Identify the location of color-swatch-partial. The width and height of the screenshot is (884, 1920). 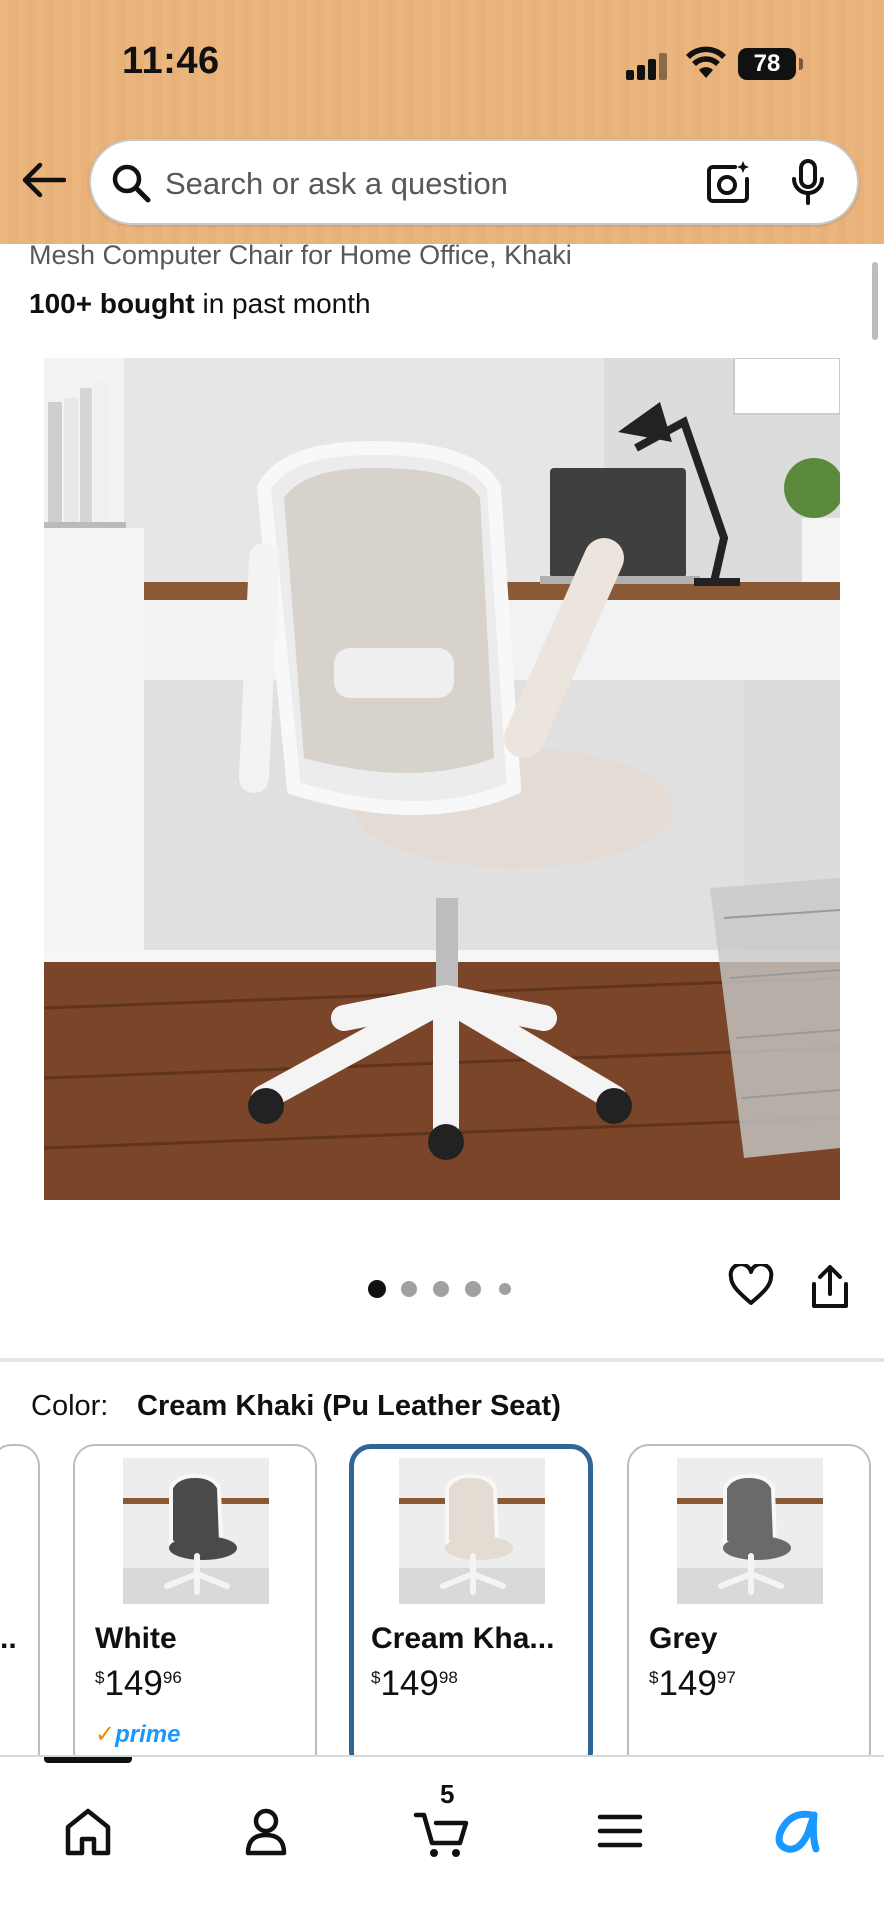
(20, 1609).